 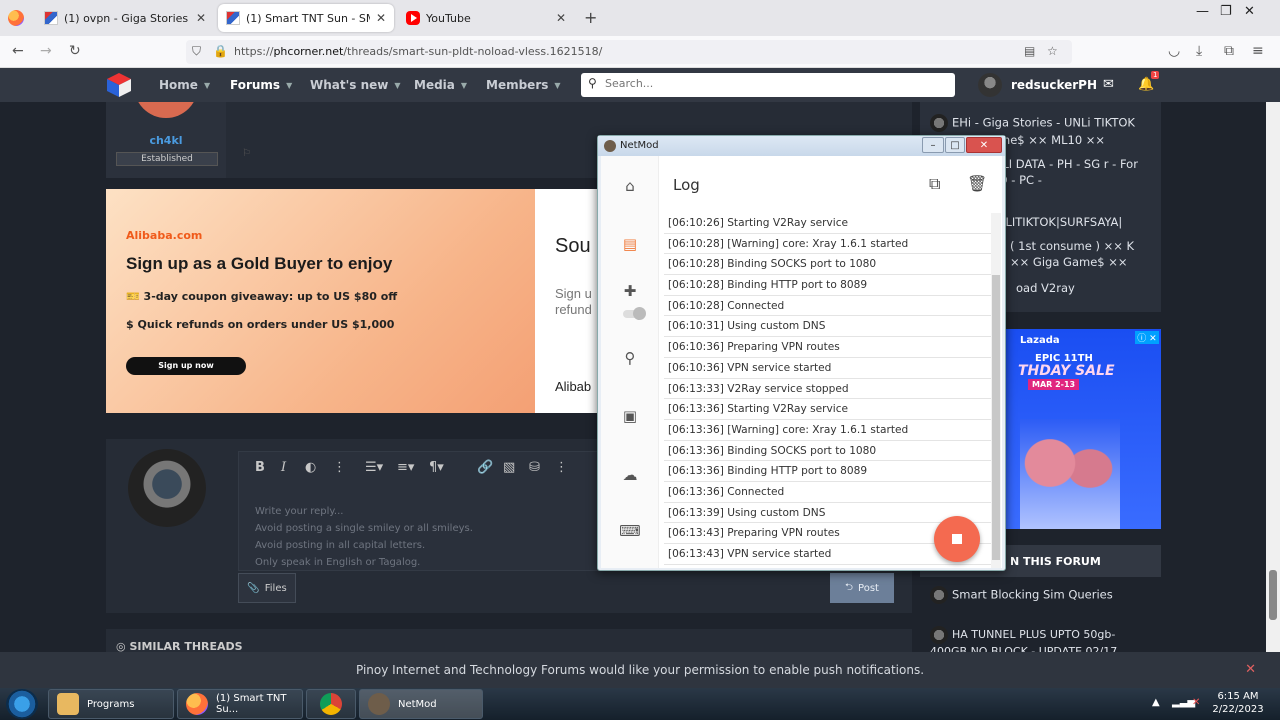 What do you see at coordinates (801, 146) in the screenshot?
I see `netmod-title-bar: NetMod – □ ✕` at bounding box center [801, 146].